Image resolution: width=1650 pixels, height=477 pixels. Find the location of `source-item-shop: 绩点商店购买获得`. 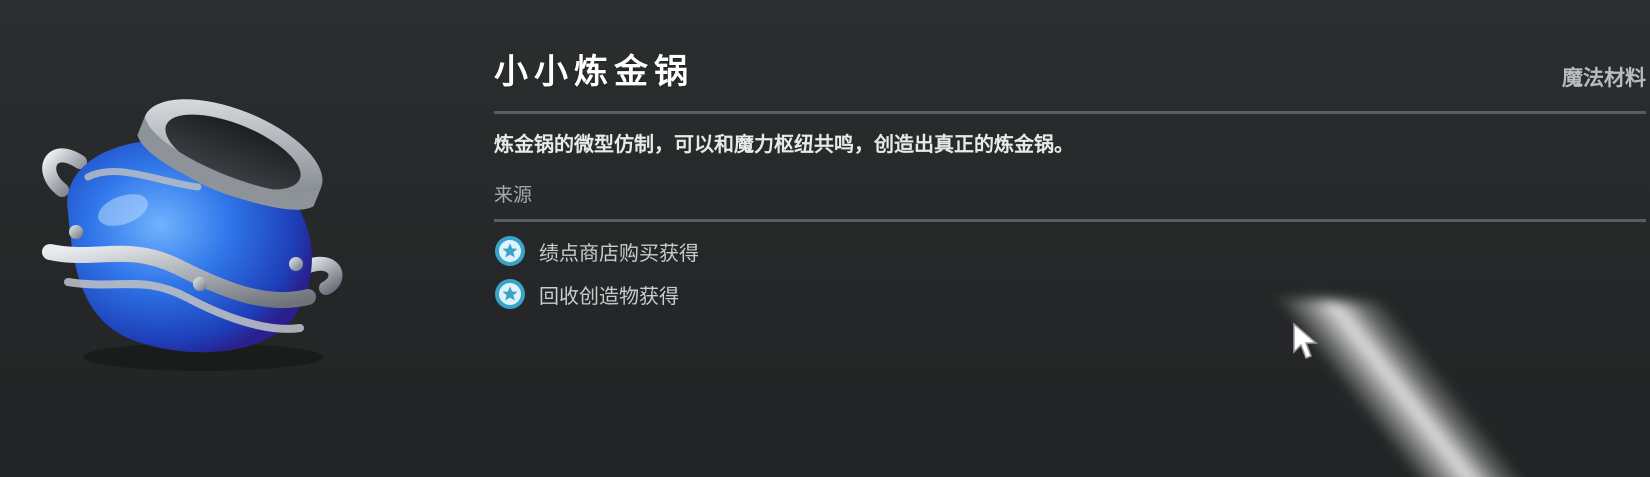

source-item-shop: 绩点商店购买获得 is located at coordinates (596, 251).